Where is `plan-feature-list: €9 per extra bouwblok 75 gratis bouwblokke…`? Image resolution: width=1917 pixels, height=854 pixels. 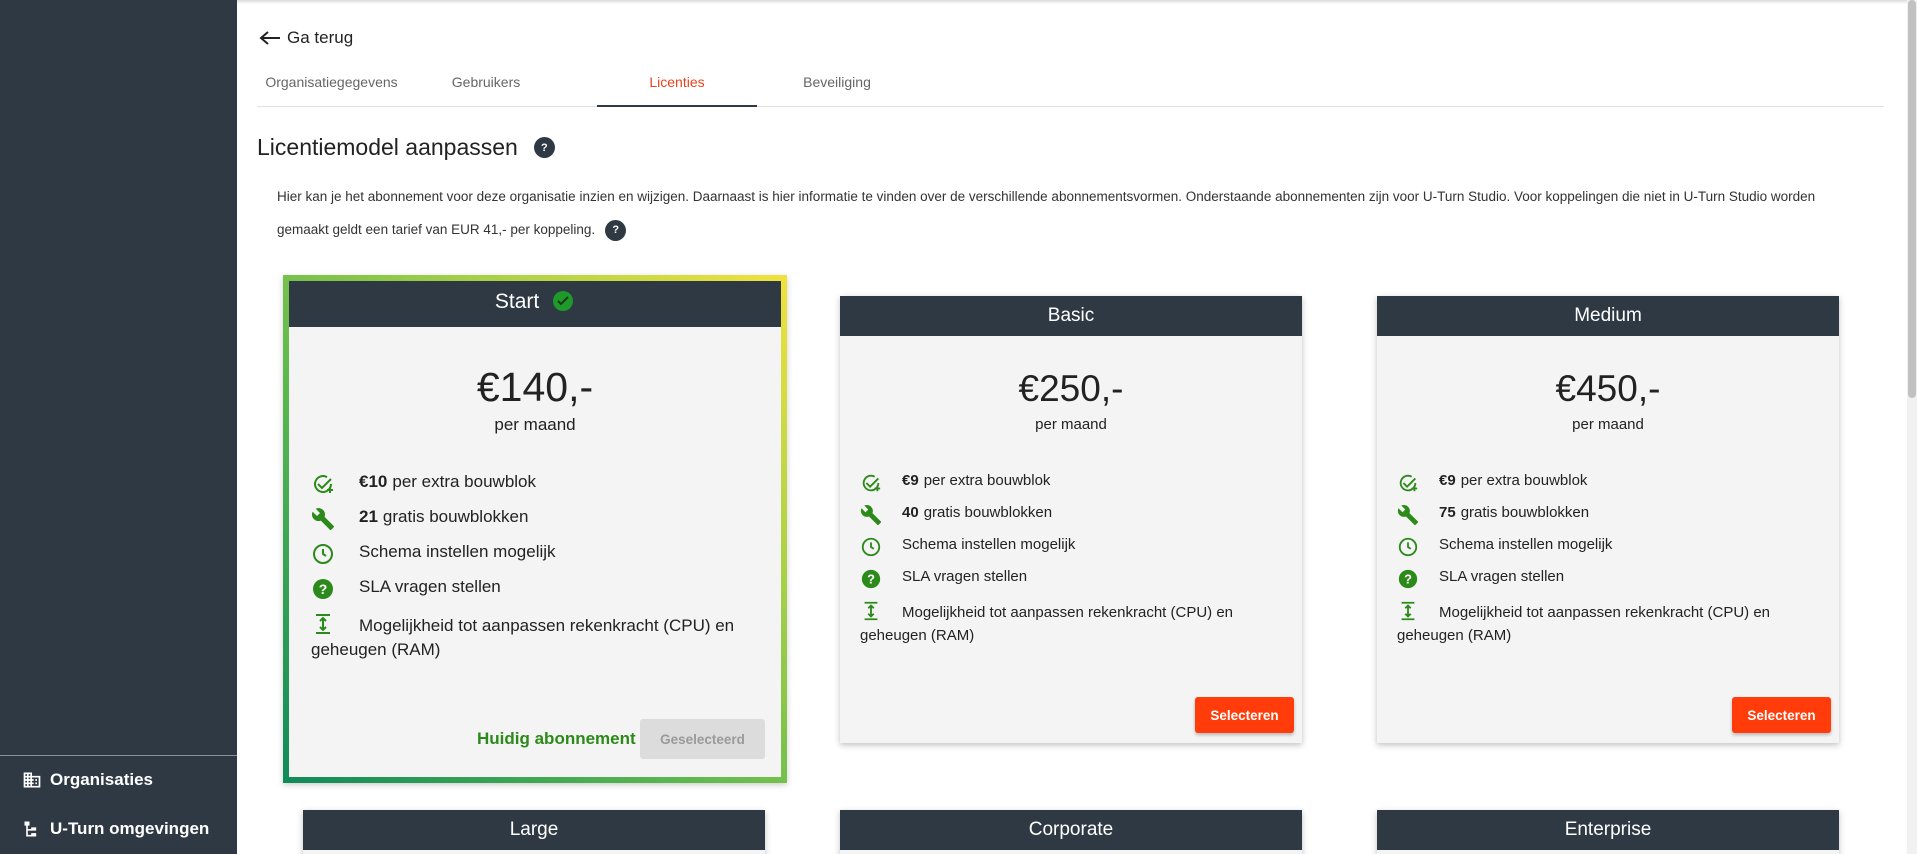 plan-feature-list: €9 per extra bouwblok 75 gratis bouwblokke… is located at coordinates (1607, 559).